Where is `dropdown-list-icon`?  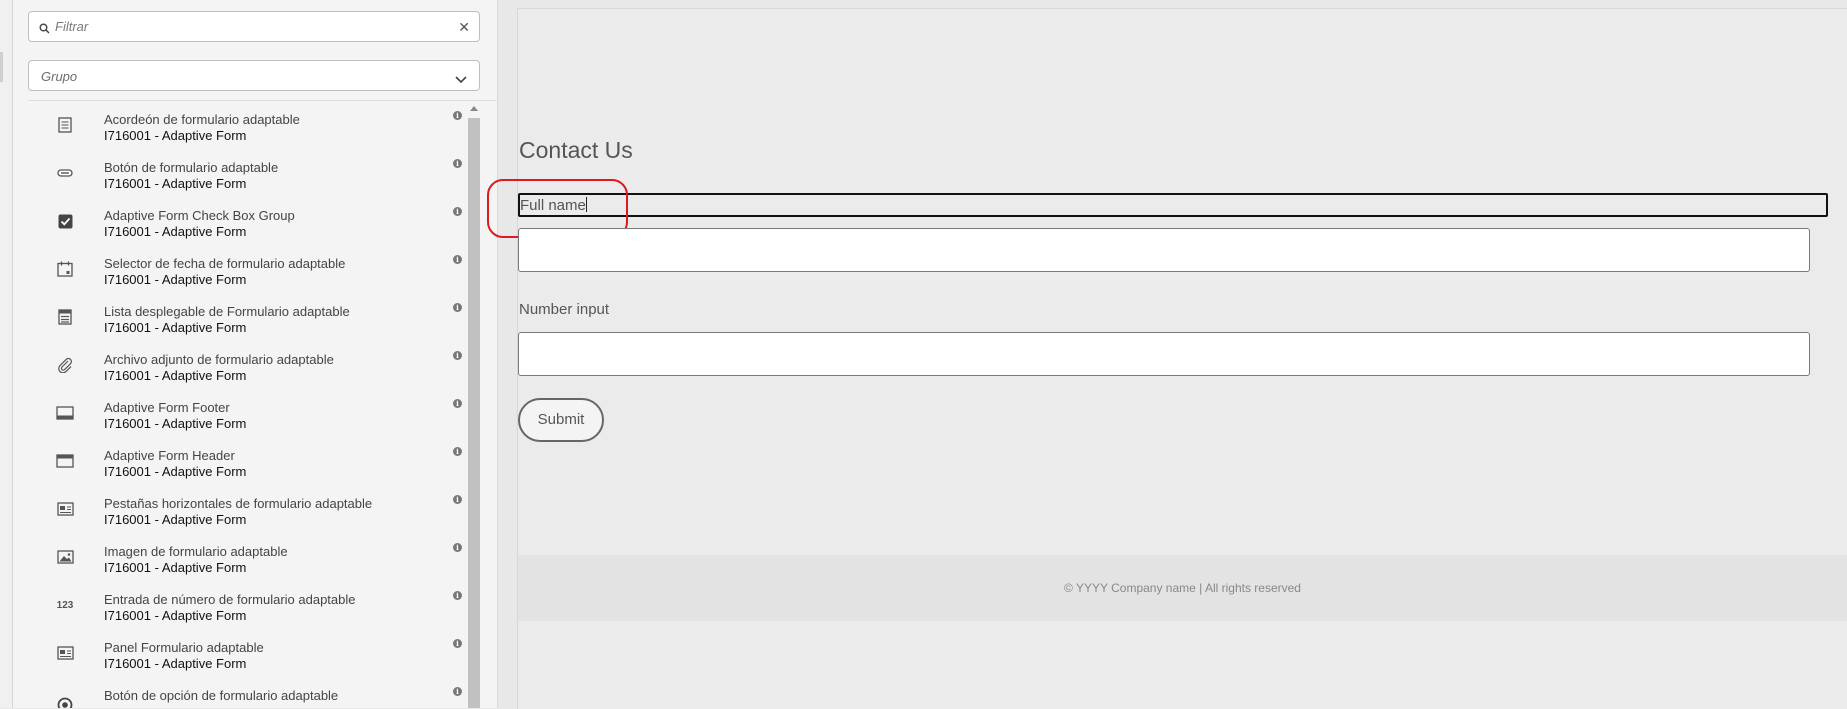
dropdown-list-icon is located at coordinates (65, 317).